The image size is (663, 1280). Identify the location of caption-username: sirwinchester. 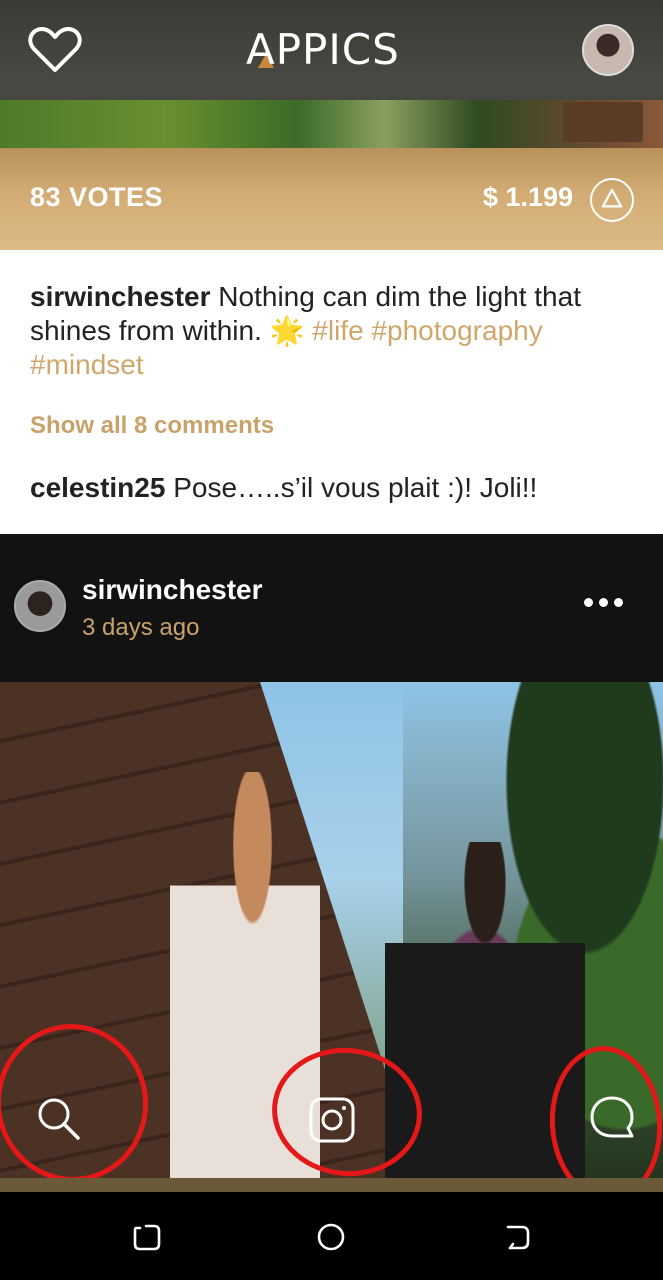
(120, 296).